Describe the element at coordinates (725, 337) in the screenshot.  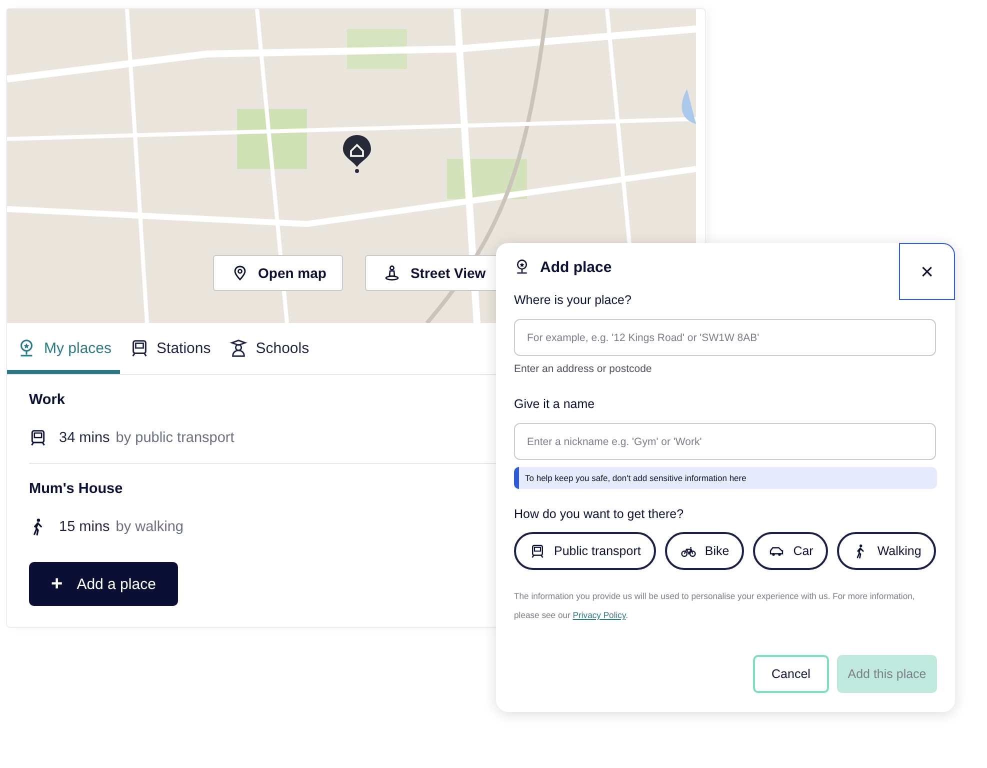
I see `address-input: For example, e.g. '12 Kings Road' or 'SW1W 8AB'` at that location.